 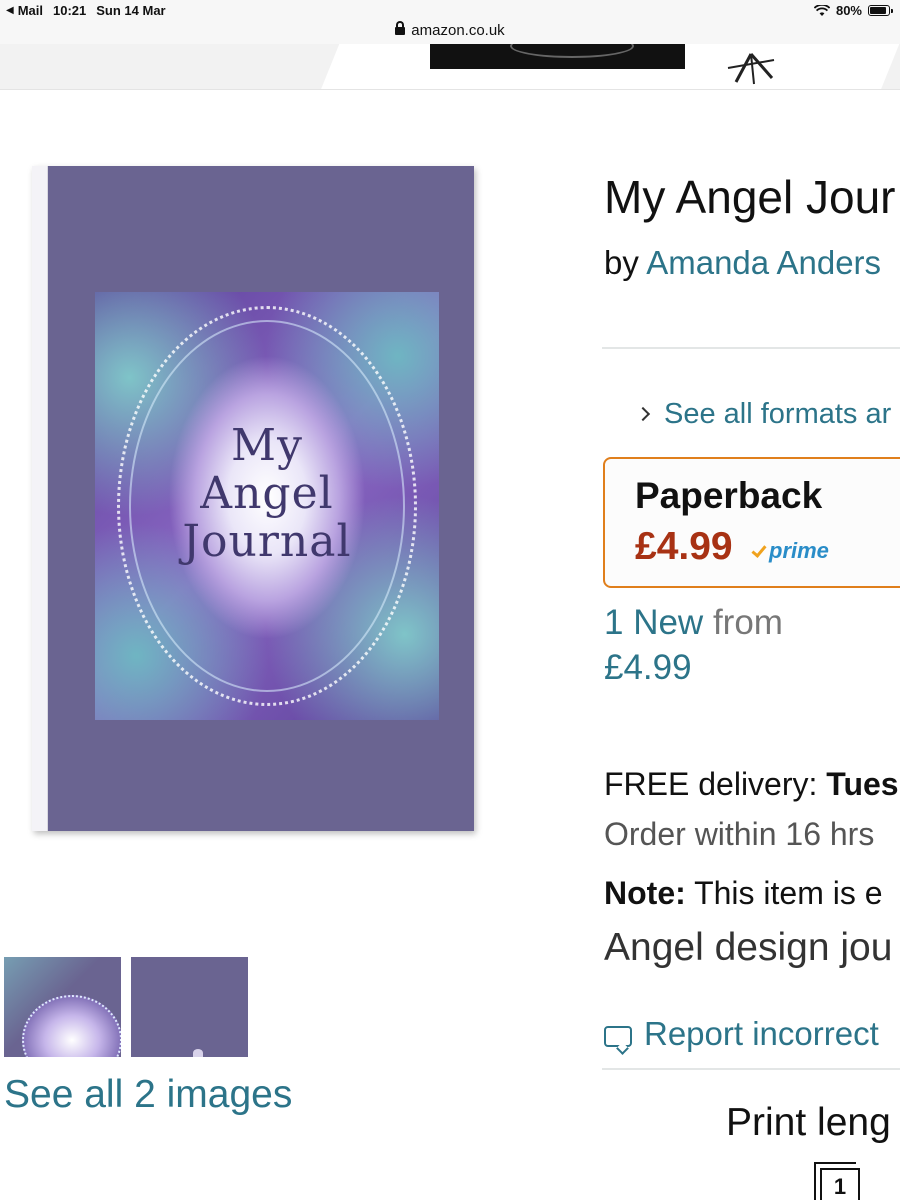 What do you see at coordinates (684, 546) in the screenshot?
I see `format-price: £4.99` at bounding box center [684, 546].